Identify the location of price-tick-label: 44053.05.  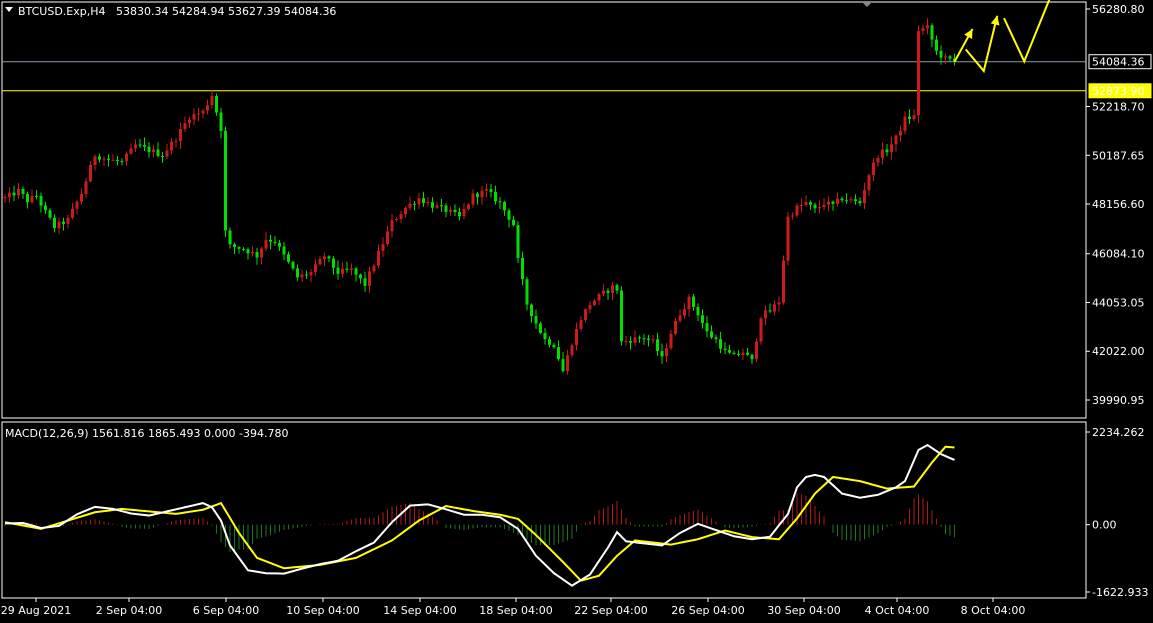
(1118, 302).